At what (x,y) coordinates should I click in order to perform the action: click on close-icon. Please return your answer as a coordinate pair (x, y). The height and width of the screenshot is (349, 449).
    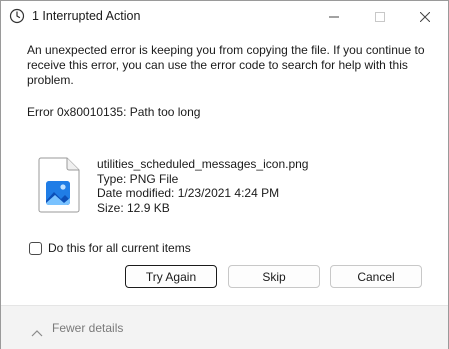
    Looking at the image, I should click on (425, 17).